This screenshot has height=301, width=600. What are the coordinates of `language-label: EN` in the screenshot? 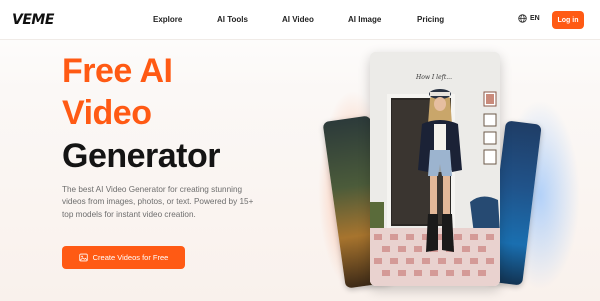 It's located at (535, 18).